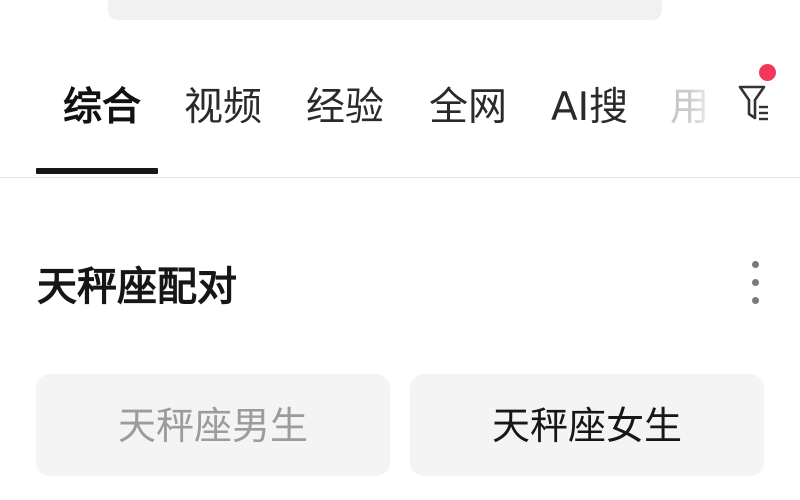 The width and height of the screenshot is (800, 500). I want to click on section-title: 天秤座配对, so click(137, 287).